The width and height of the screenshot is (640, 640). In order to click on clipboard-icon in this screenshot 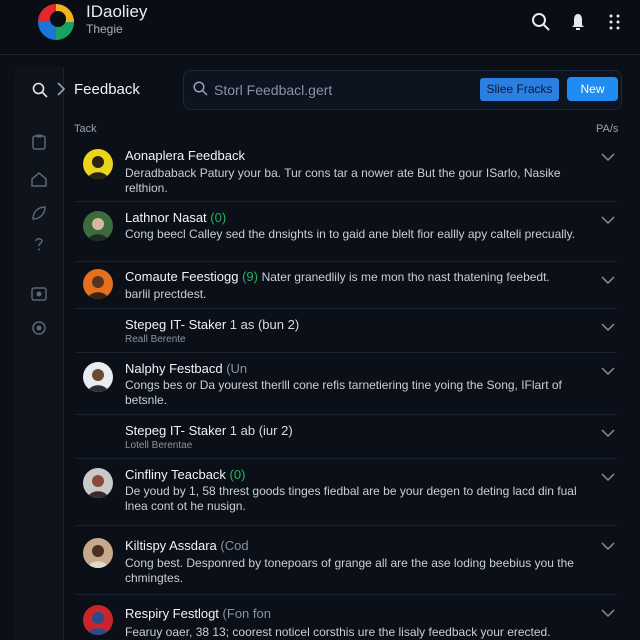, I will do `click(39, 142)`.